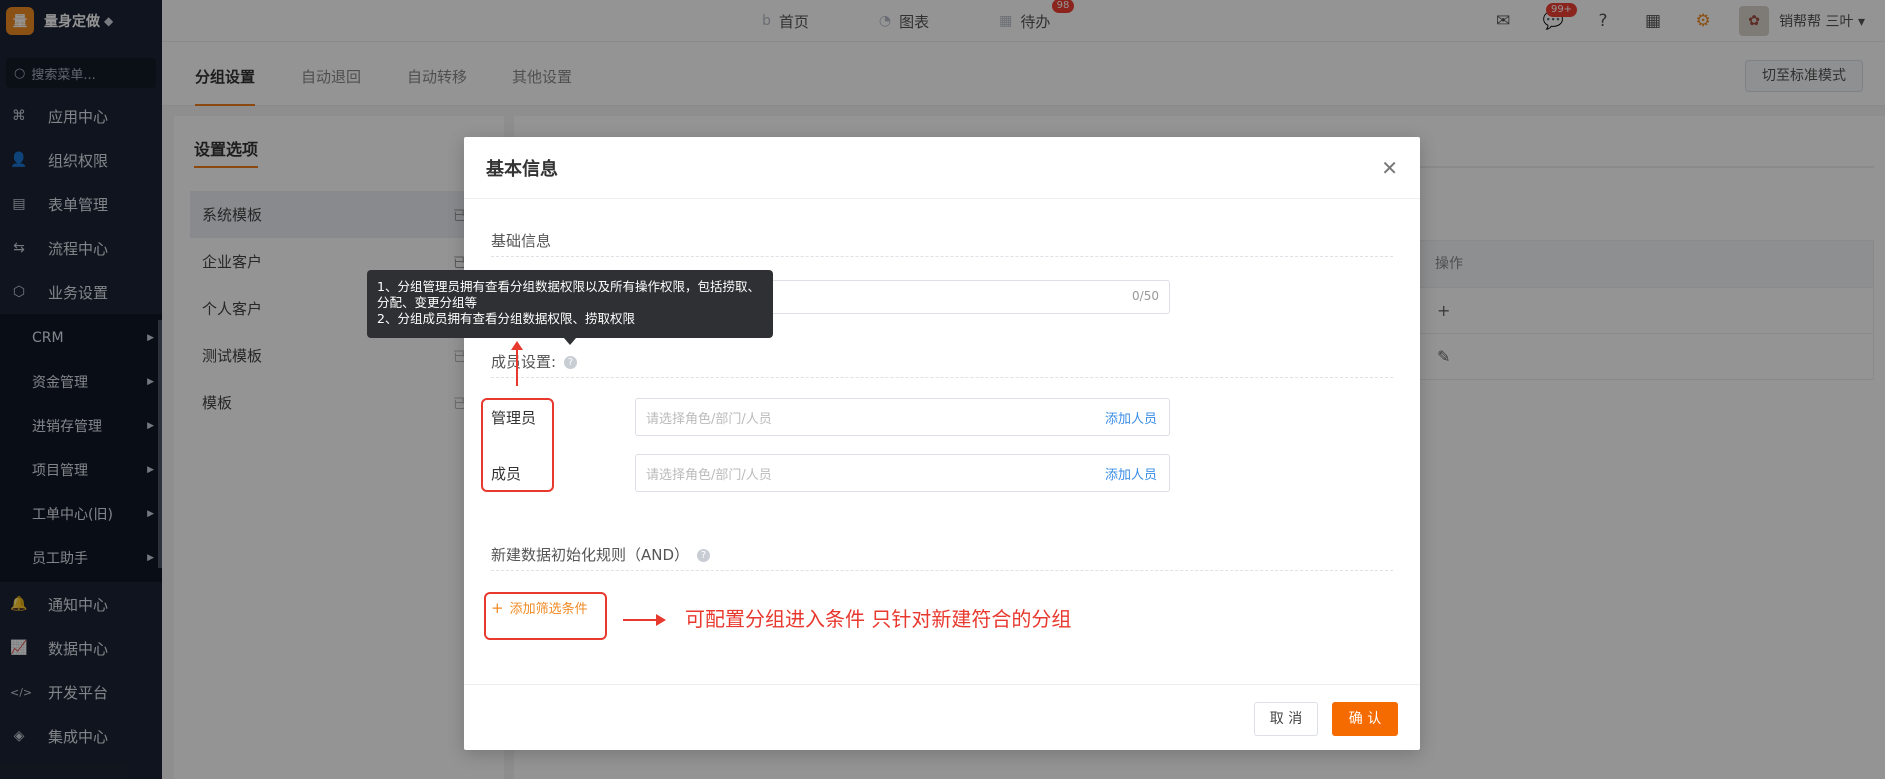 The image size is (1885, 779). I want to click on section-member-settings: 成员设置:?, so click(534, 361).